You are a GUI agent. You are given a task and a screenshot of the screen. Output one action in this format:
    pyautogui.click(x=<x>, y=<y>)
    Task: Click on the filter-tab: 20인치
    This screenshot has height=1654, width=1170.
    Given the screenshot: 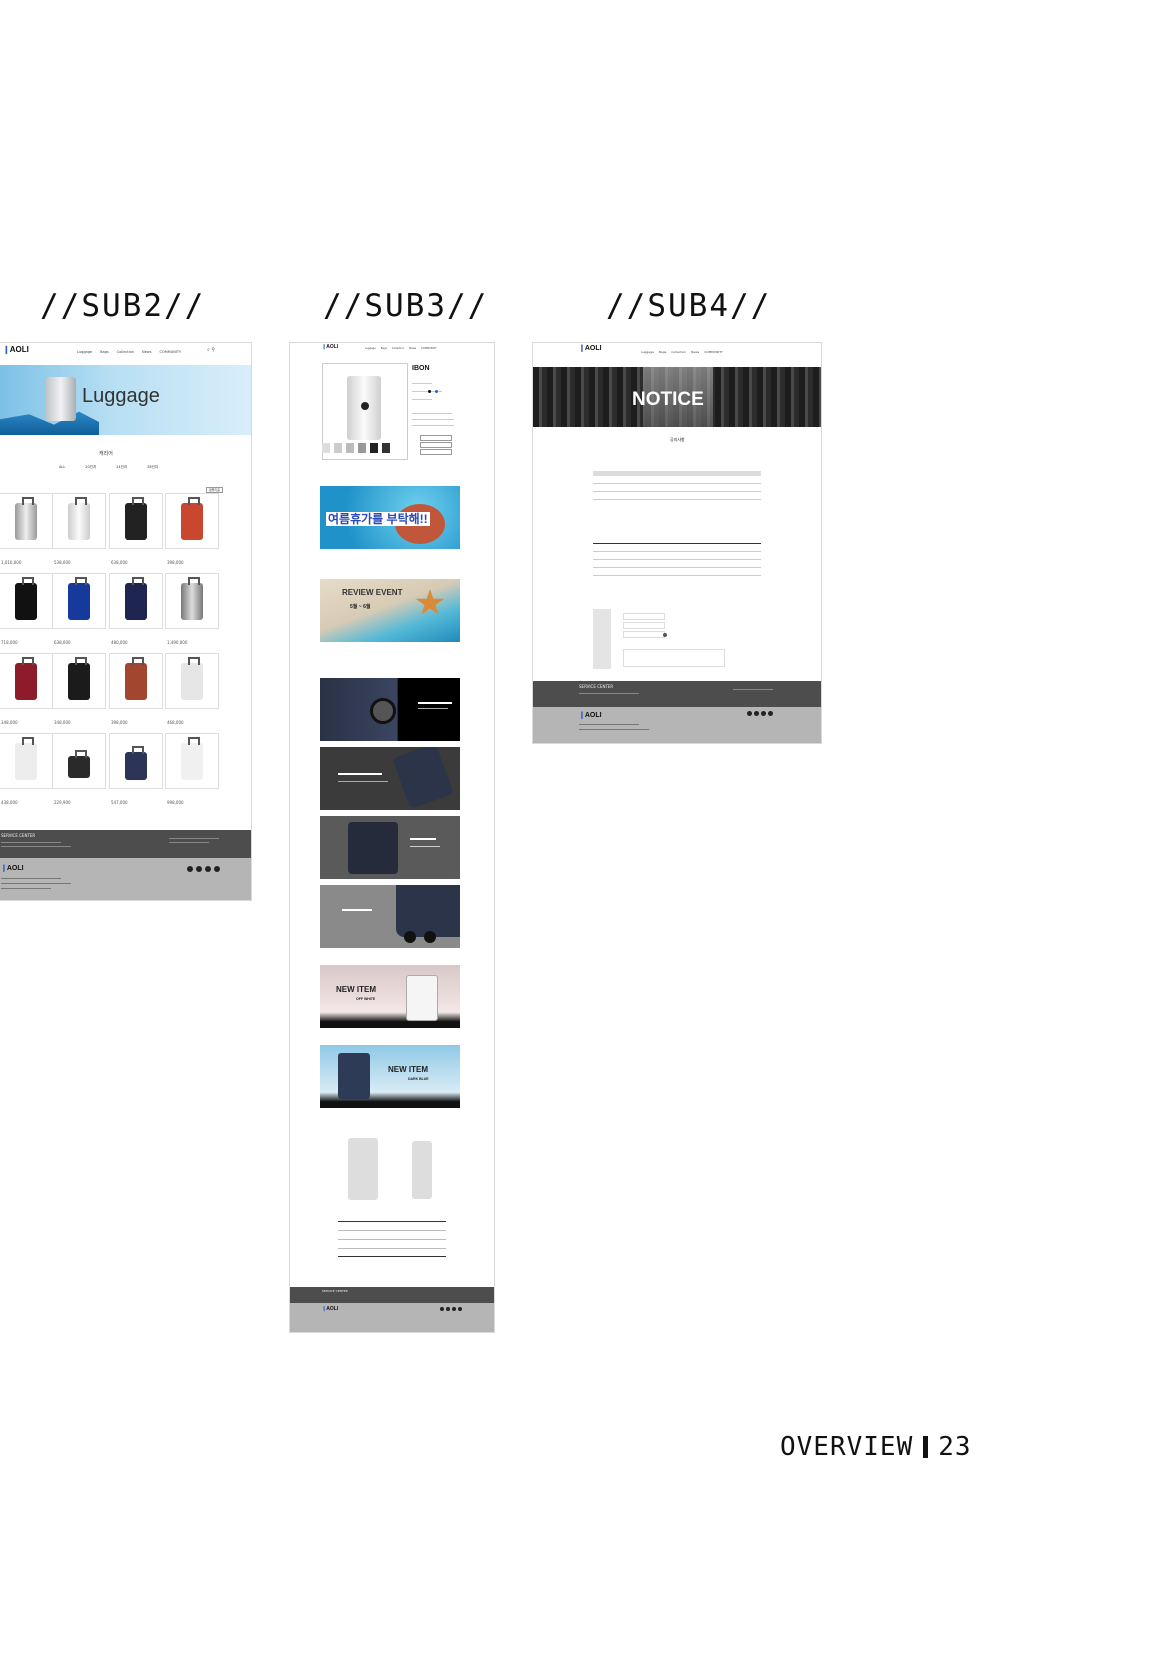 What is the action you would take?
    pyautogui.click(x=90, y=467)
    